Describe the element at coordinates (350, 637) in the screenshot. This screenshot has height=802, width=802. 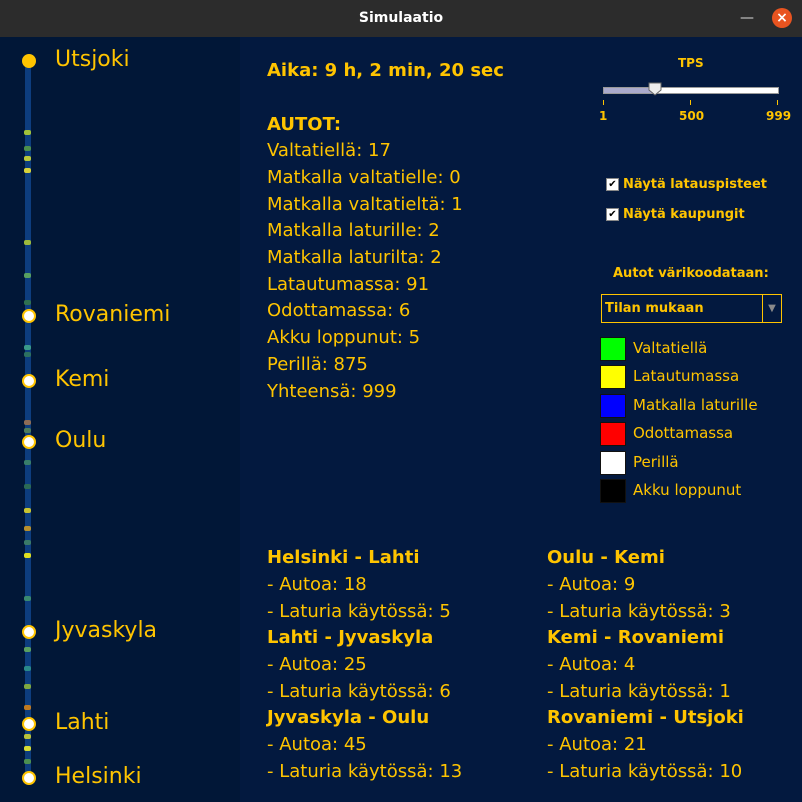
I see `segment-title: Lahti - Jyvaskyla` at that location.